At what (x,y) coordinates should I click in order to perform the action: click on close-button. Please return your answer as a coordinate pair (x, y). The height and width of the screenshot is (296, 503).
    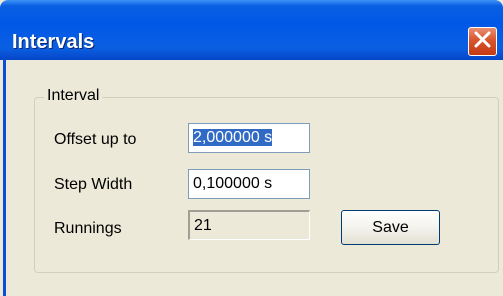
    Looking at the image, I should click on (482, 41).